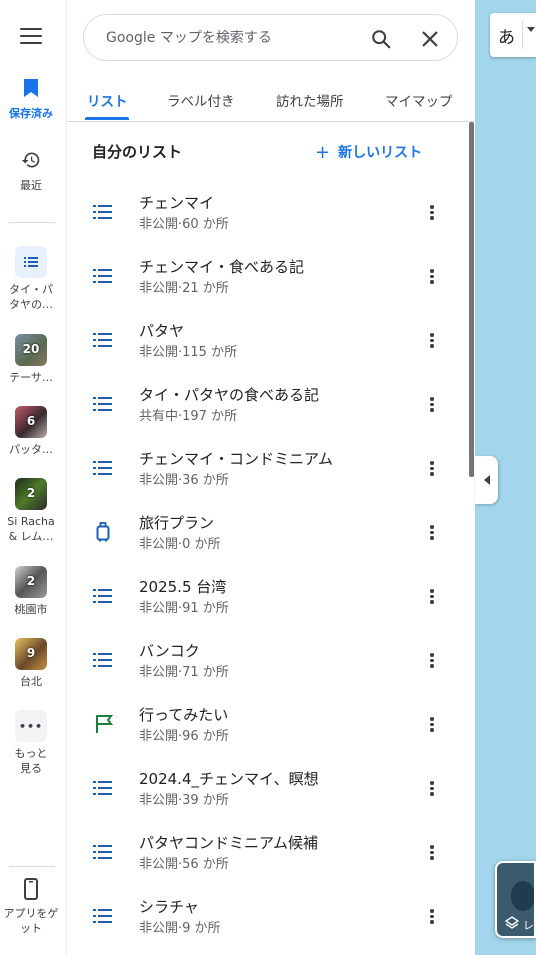 The image size is (536, 955). What do you see at coordinates (419, 100) in the screenshot?
I see `tab-my-maps: マイマップ` at bounding box center [419, 100].